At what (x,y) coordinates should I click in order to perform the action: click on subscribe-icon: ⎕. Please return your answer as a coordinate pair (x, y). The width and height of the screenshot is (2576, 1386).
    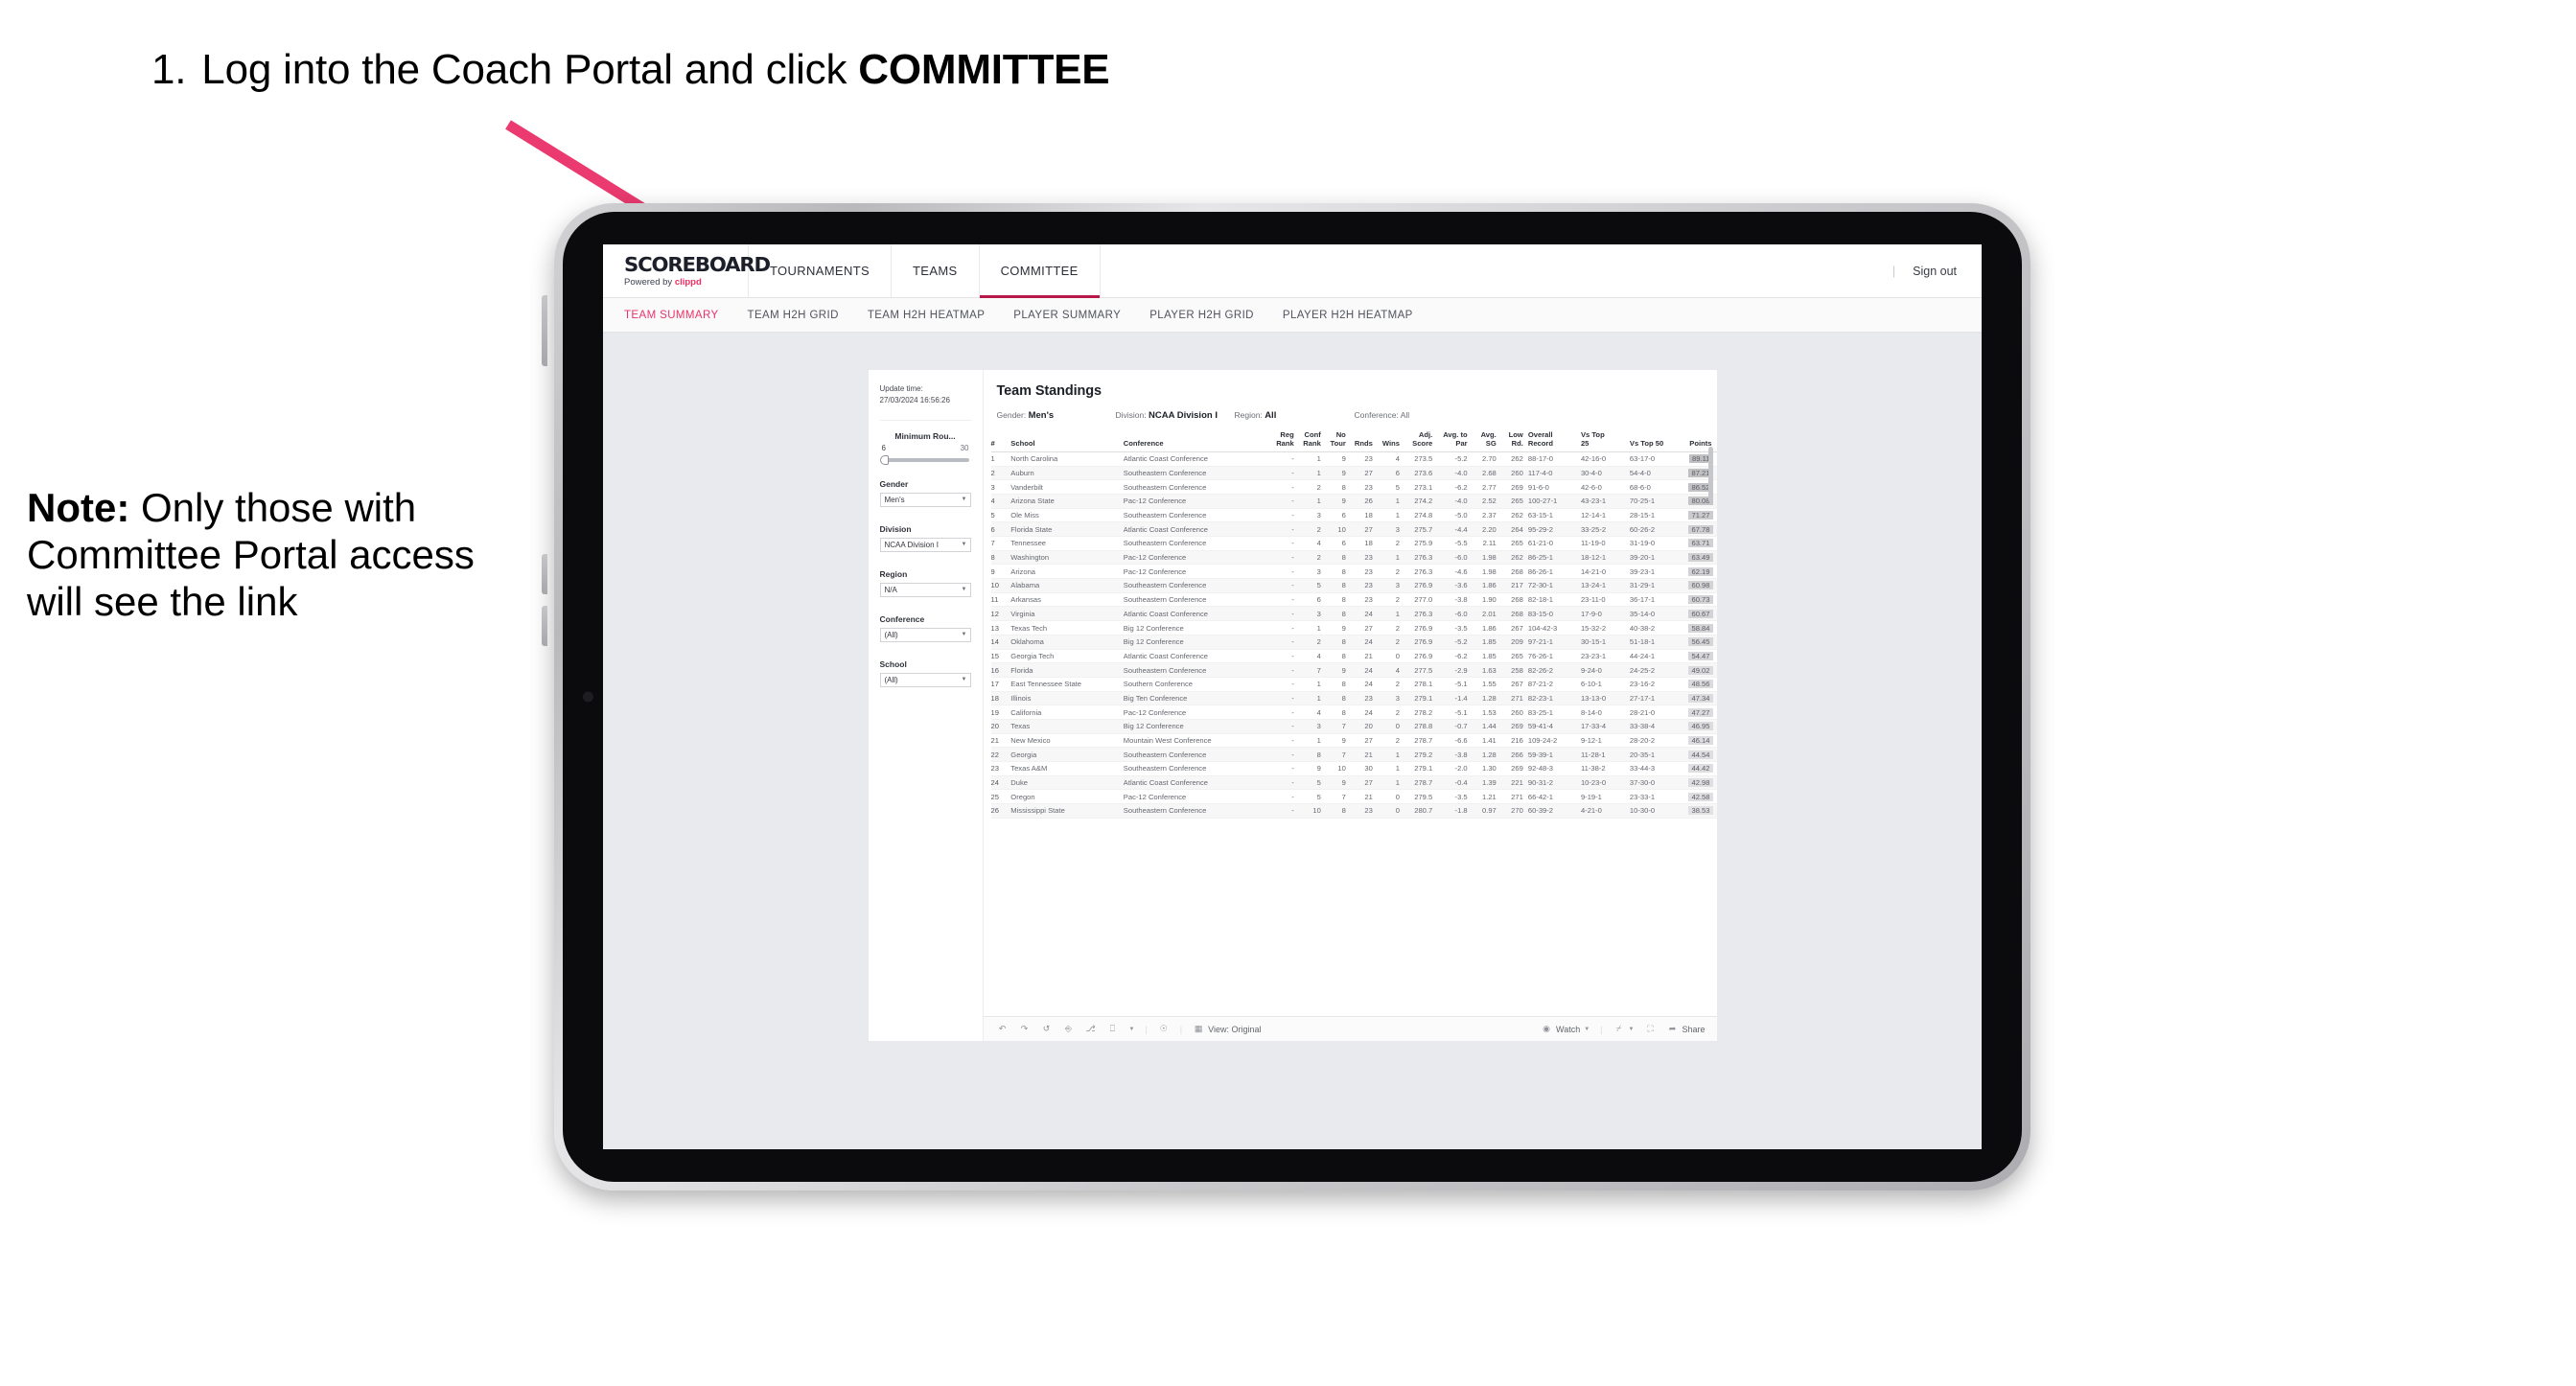
    Looking at the image, I should click on (1113, 1029).